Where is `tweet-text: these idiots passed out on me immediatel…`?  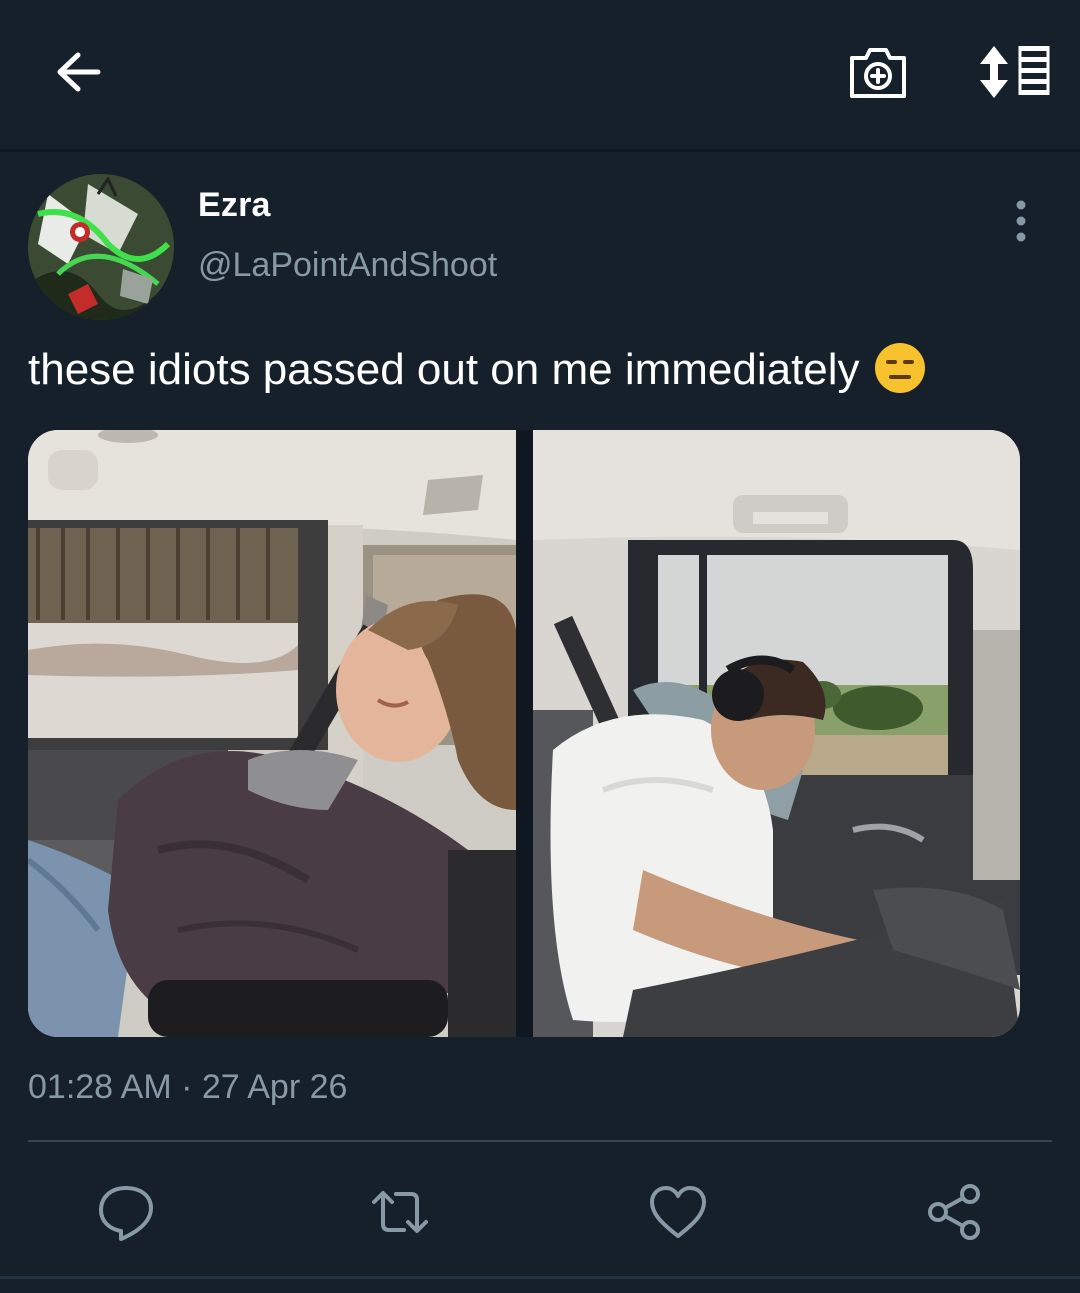 tweet-text: these idiots passed out on me immediatel… is located at coordinates (543, 370).